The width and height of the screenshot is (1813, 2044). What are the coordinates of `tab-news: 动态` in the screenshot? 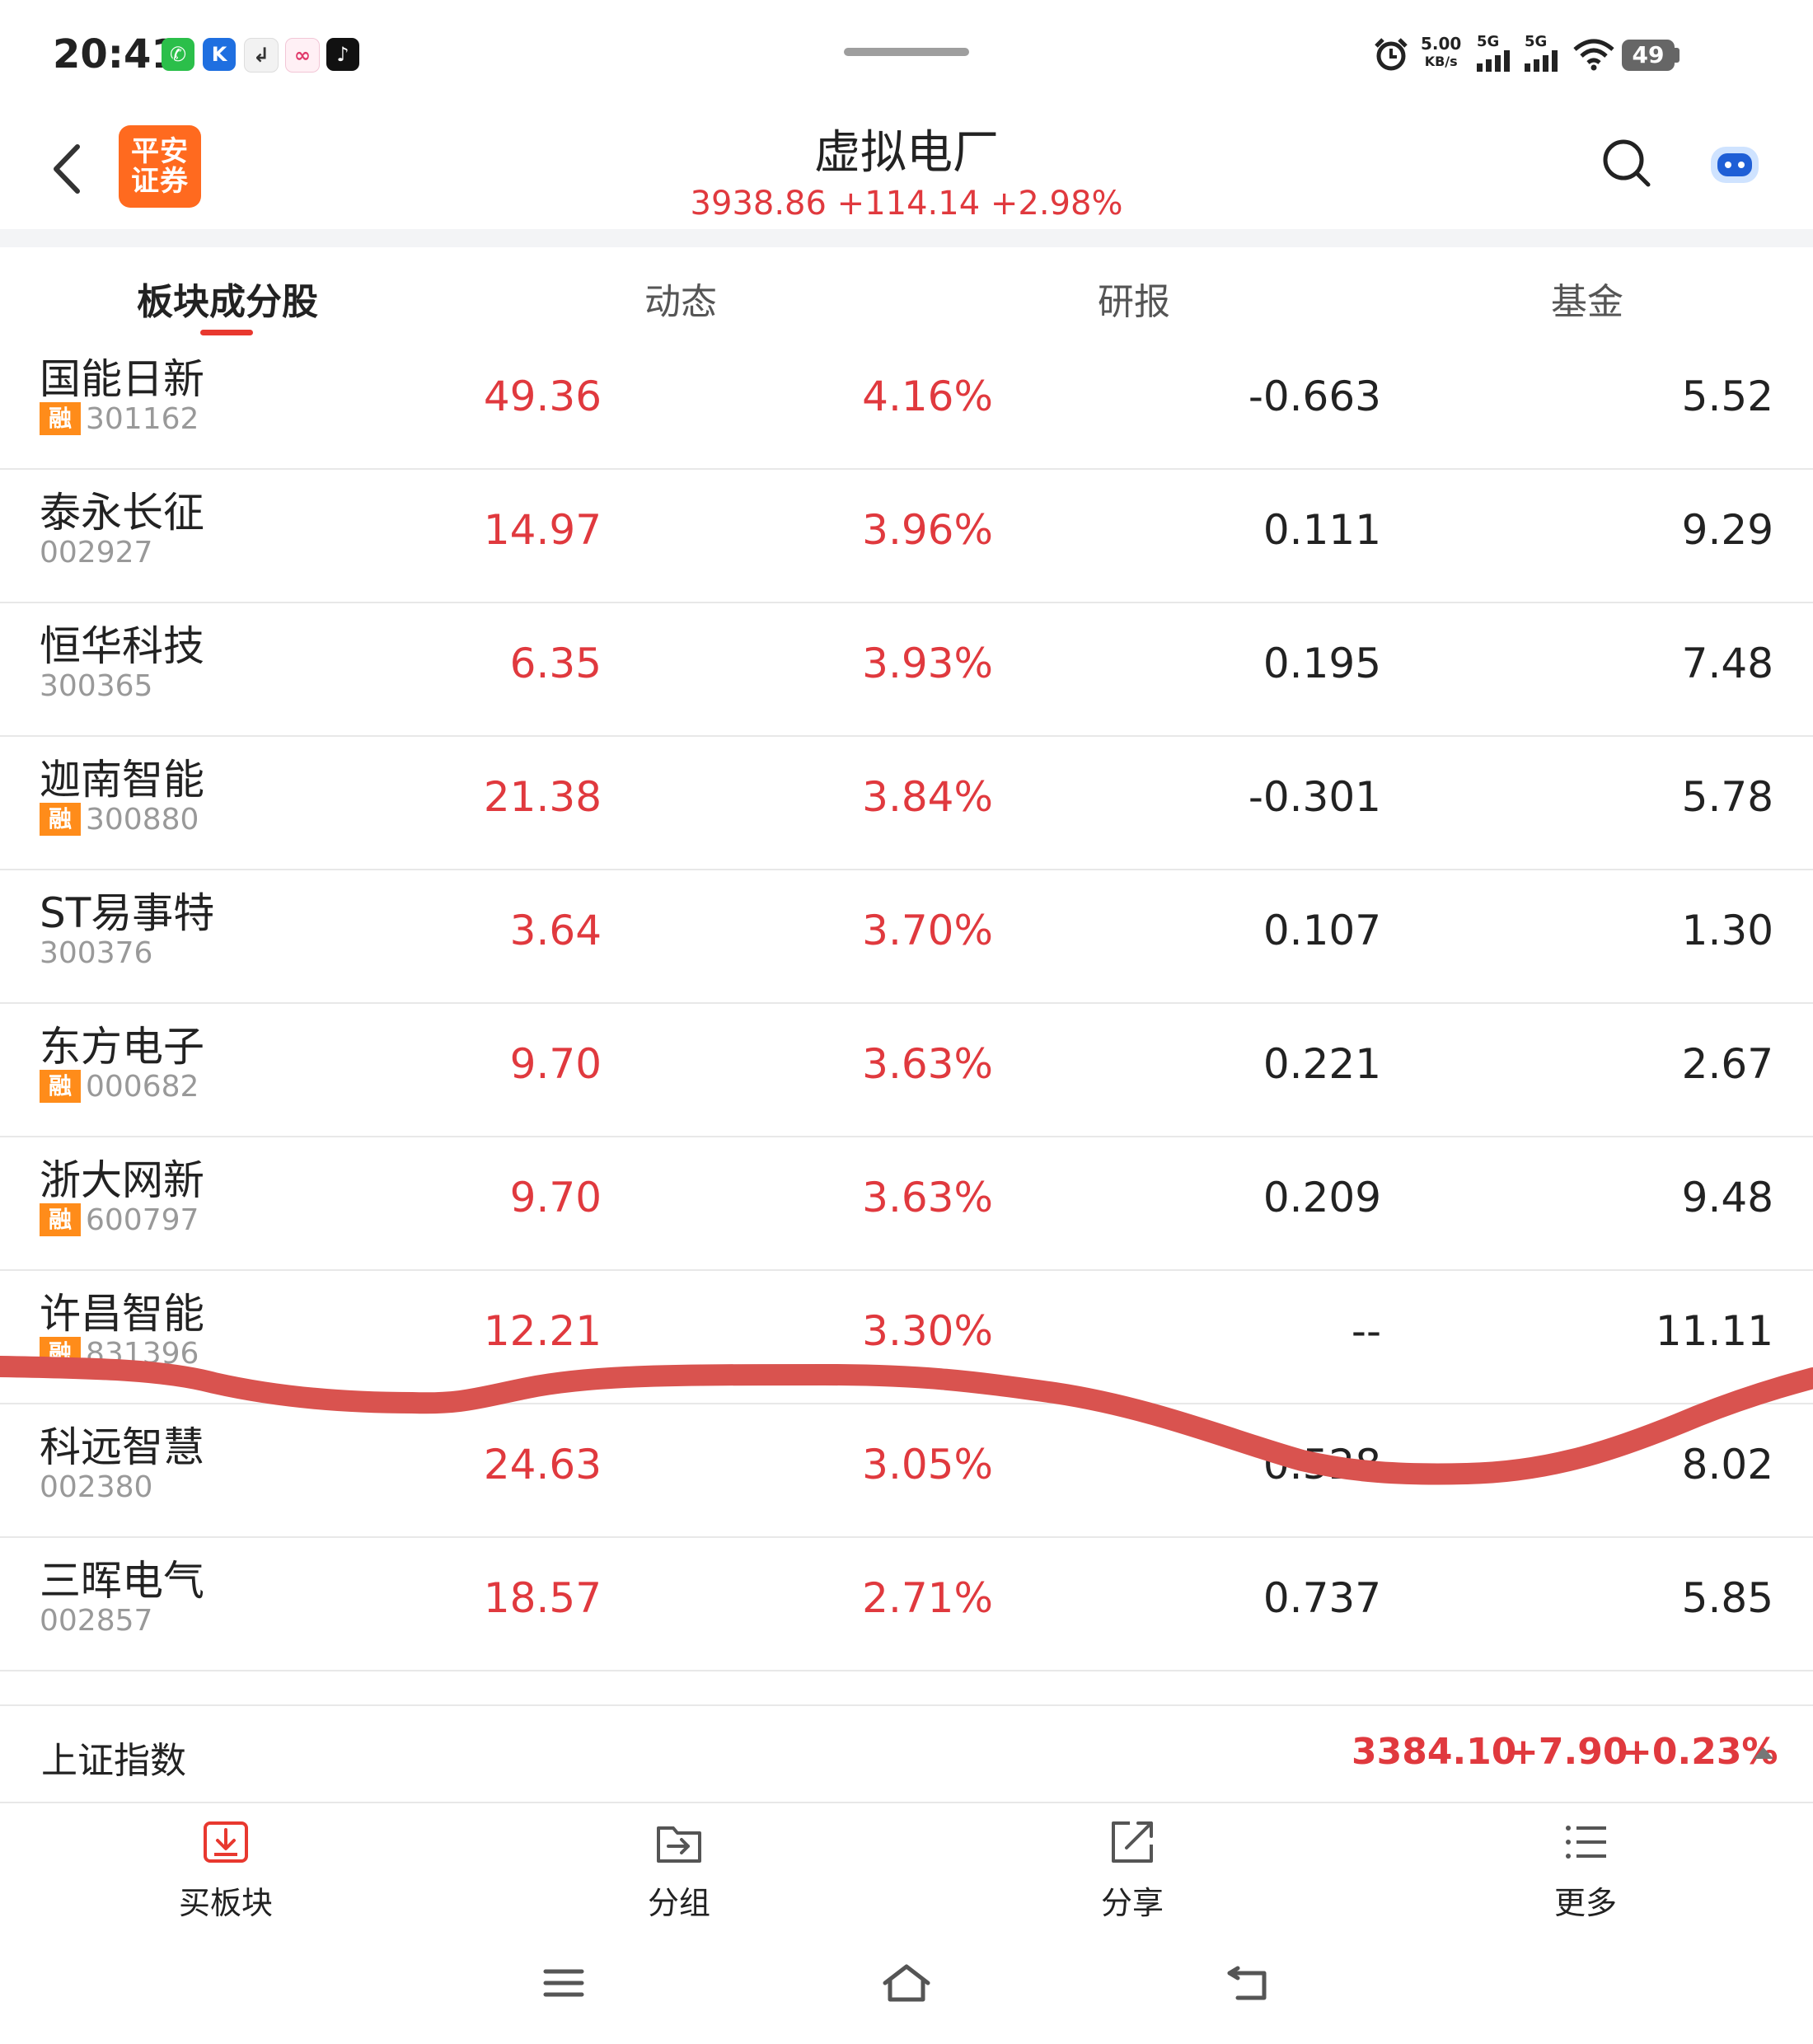 It's located at (681, 298).